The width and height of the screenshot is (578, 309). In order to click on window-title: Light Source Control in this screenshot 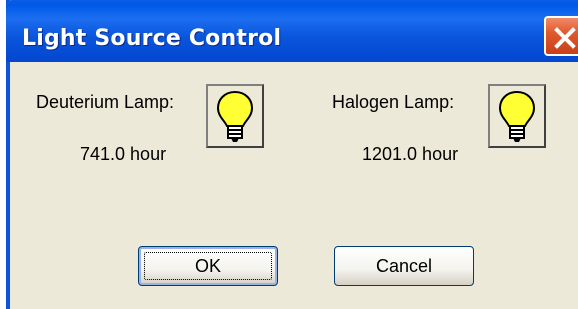, I will do `click(152, 38)`.